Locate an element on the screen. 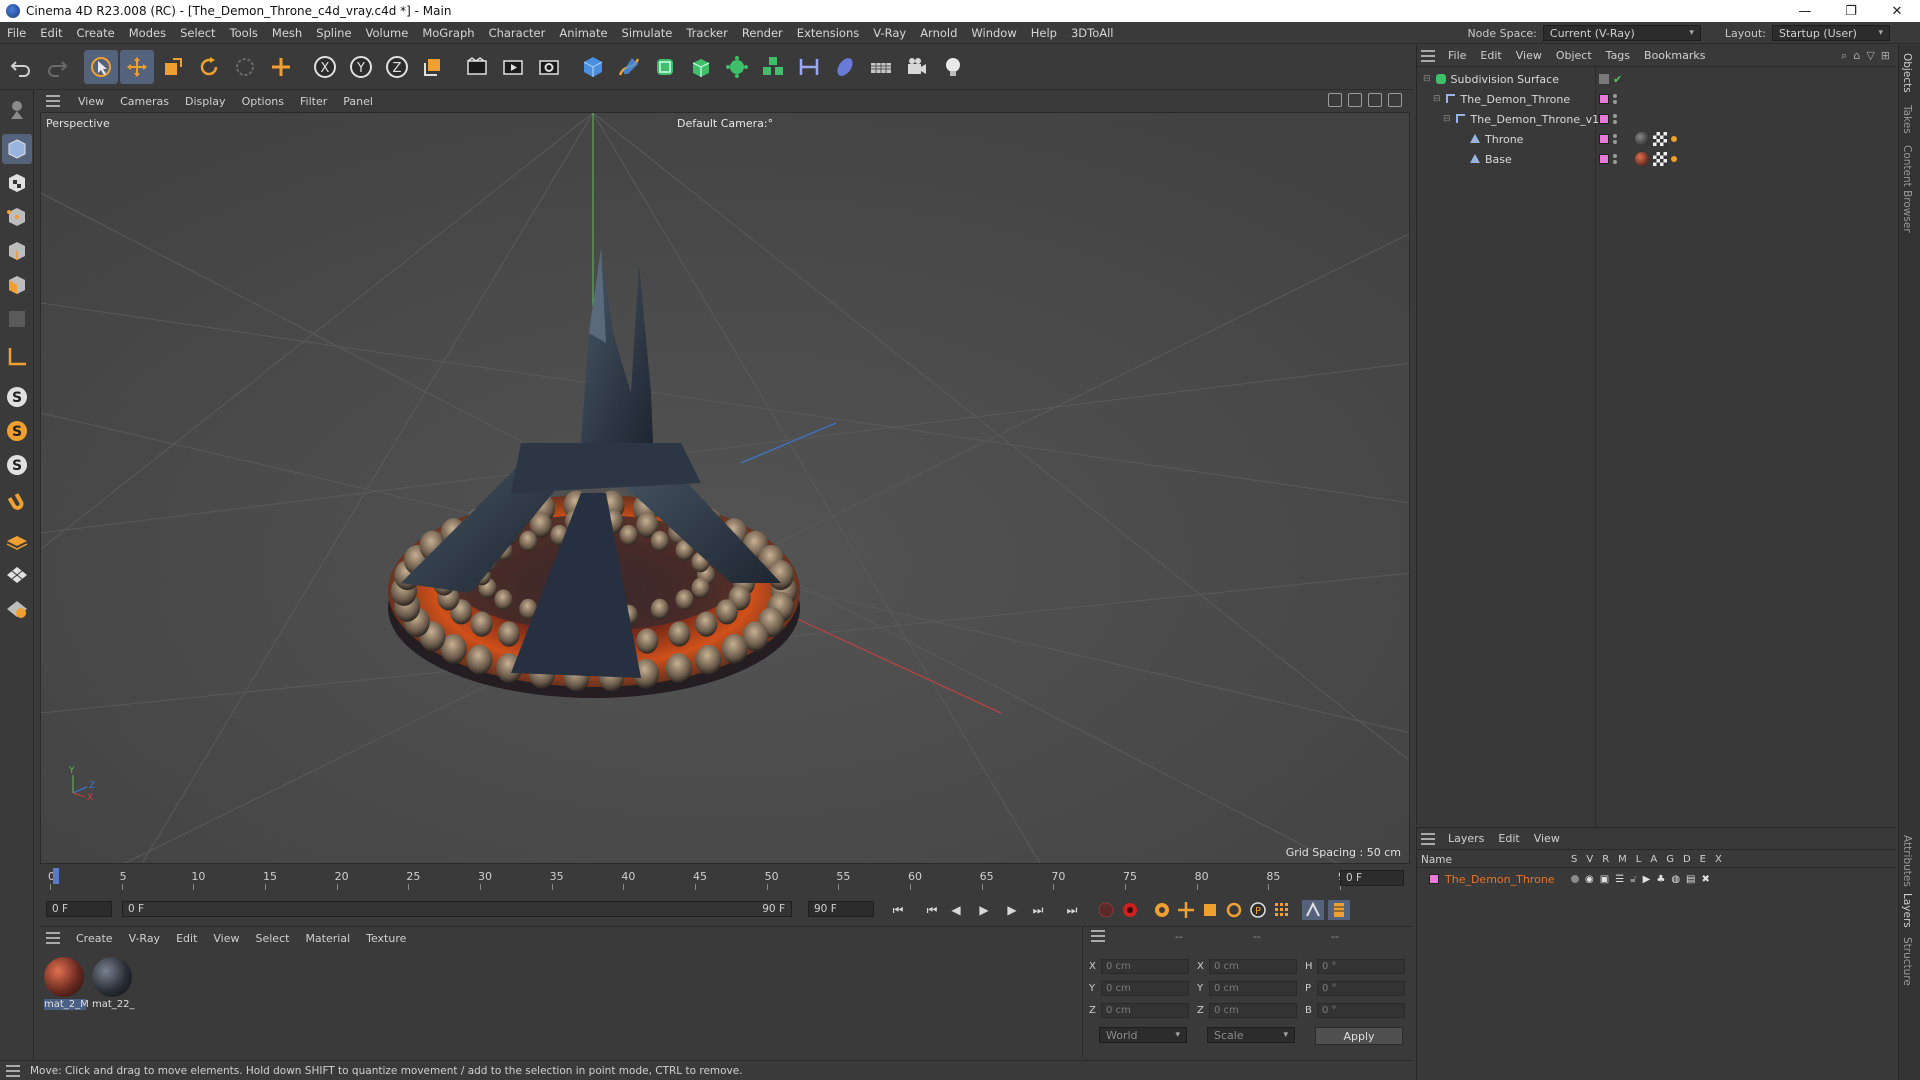 The height and width of the screenshot is (1080, 1920). keyframe-selection-button is located at coordinates (1162, 910).